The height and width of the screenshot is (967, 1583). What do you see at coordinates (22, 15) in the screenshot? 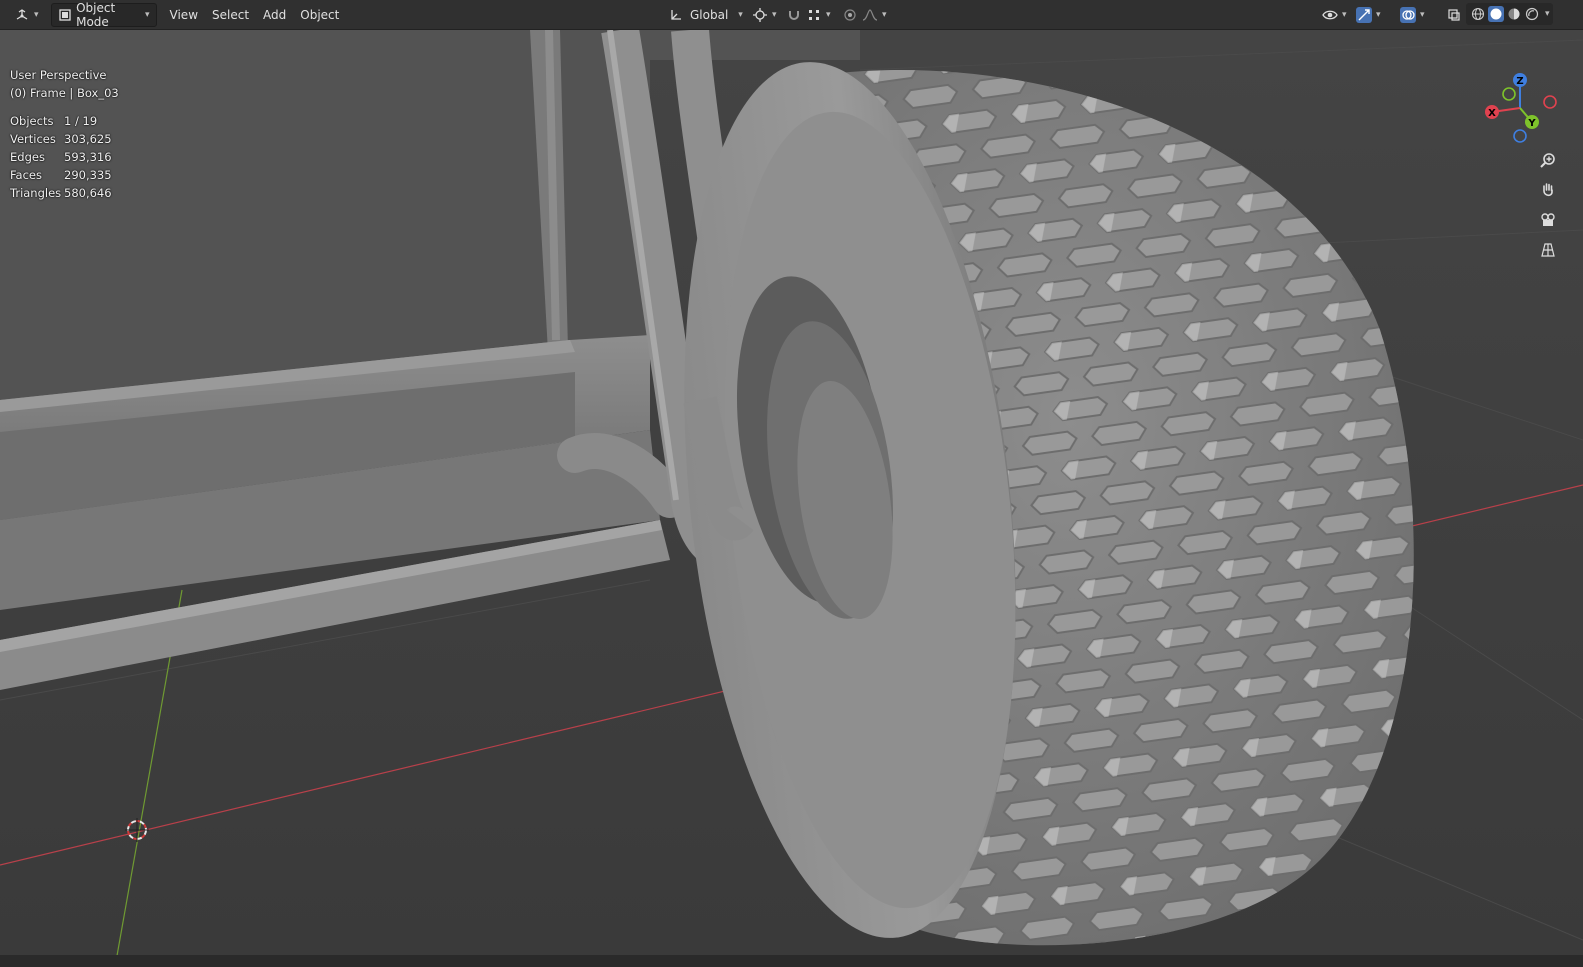
I see `3d-viewport-icon` at bounding box center [22, 15].